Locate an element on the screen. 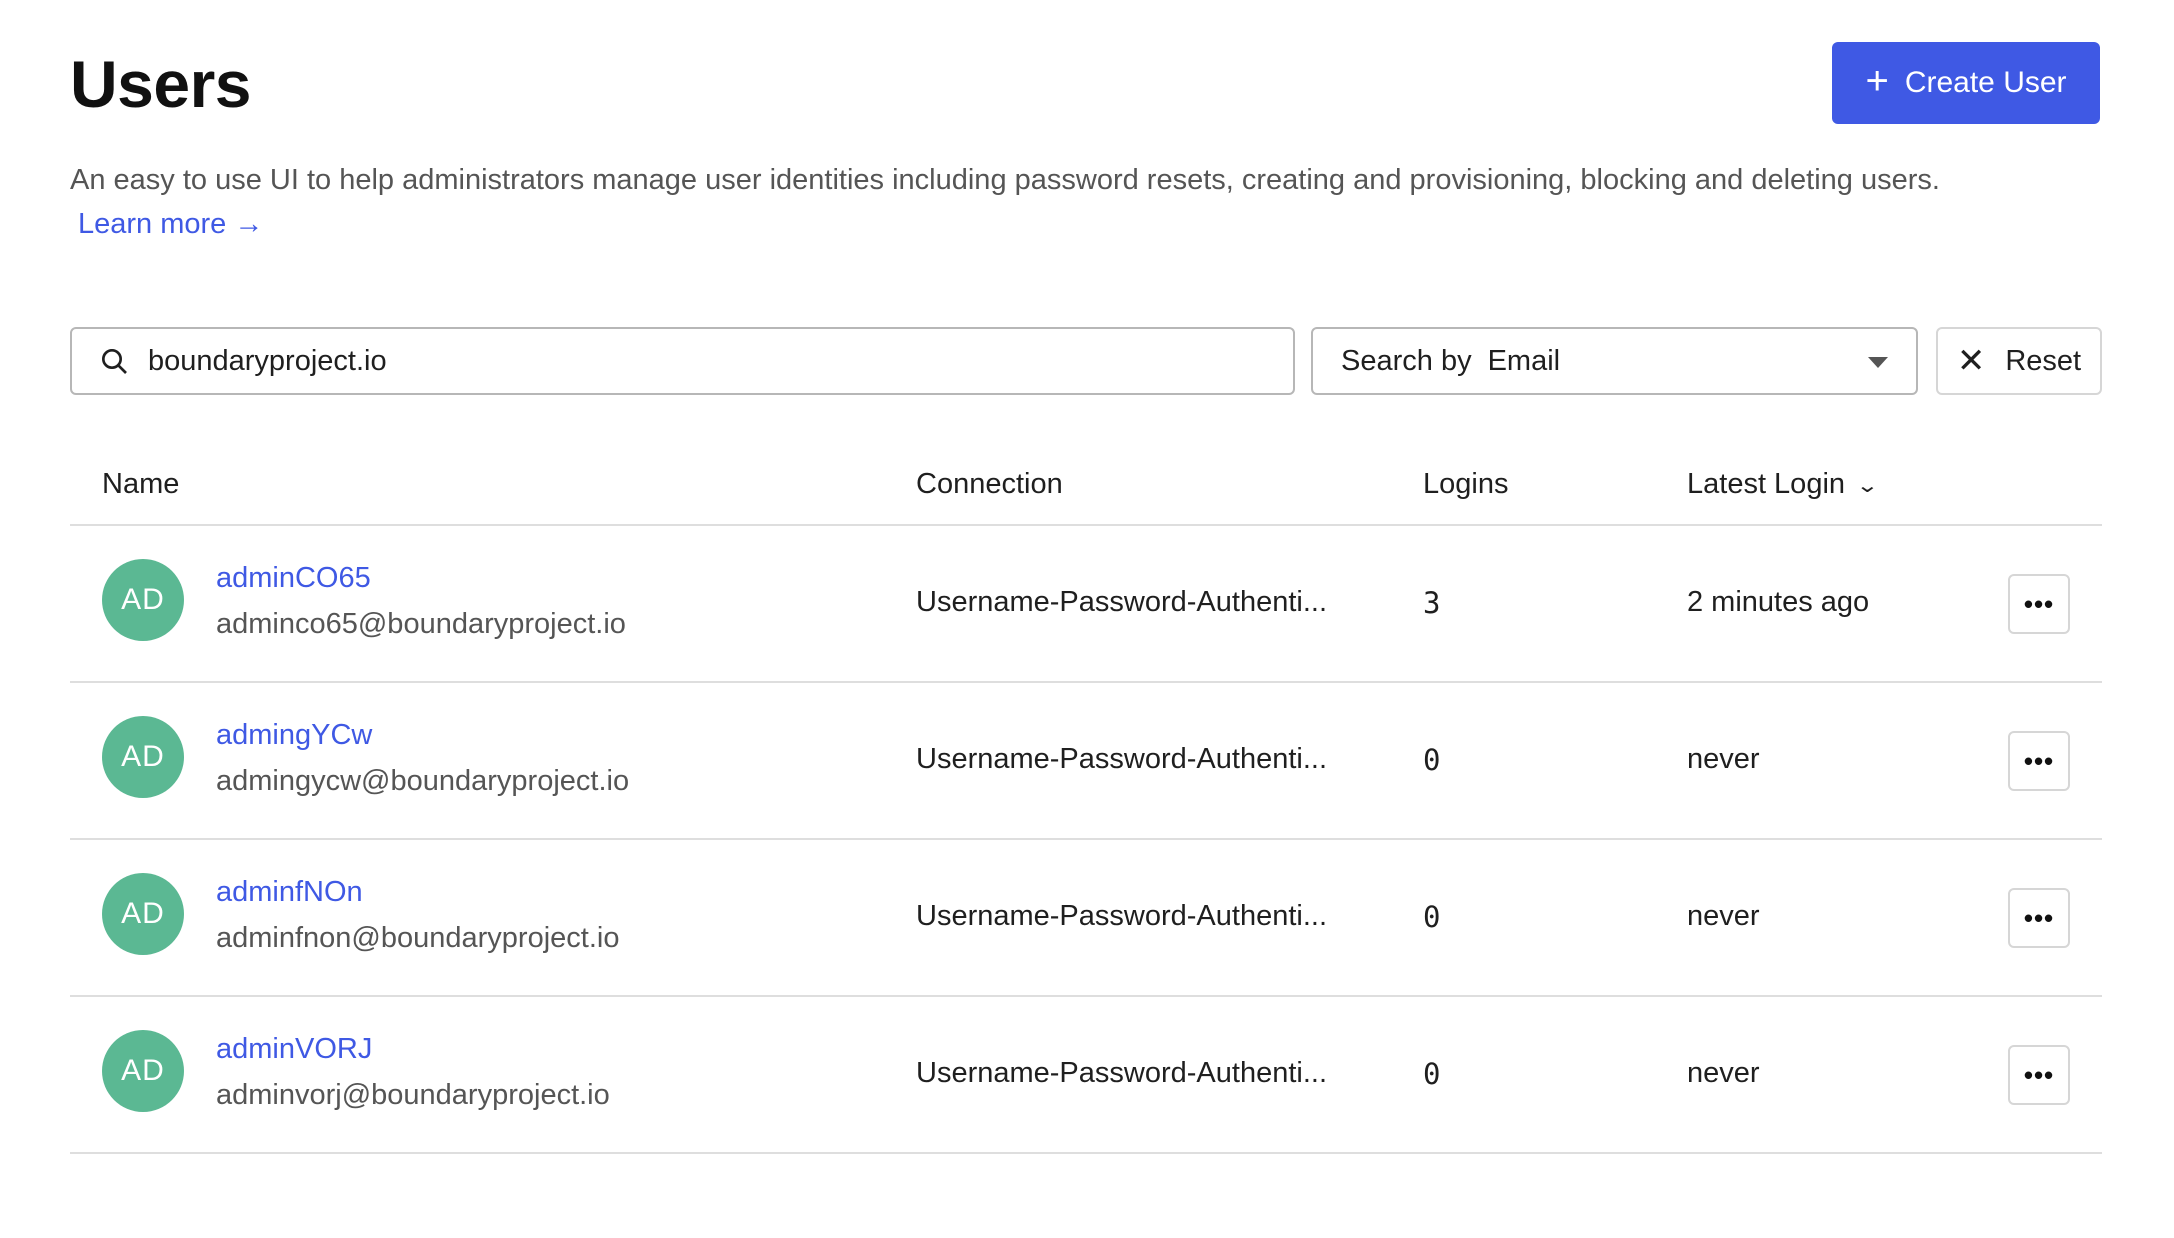  user-latest-login: 2 minutes ago is located at coordinates (1778, 602).